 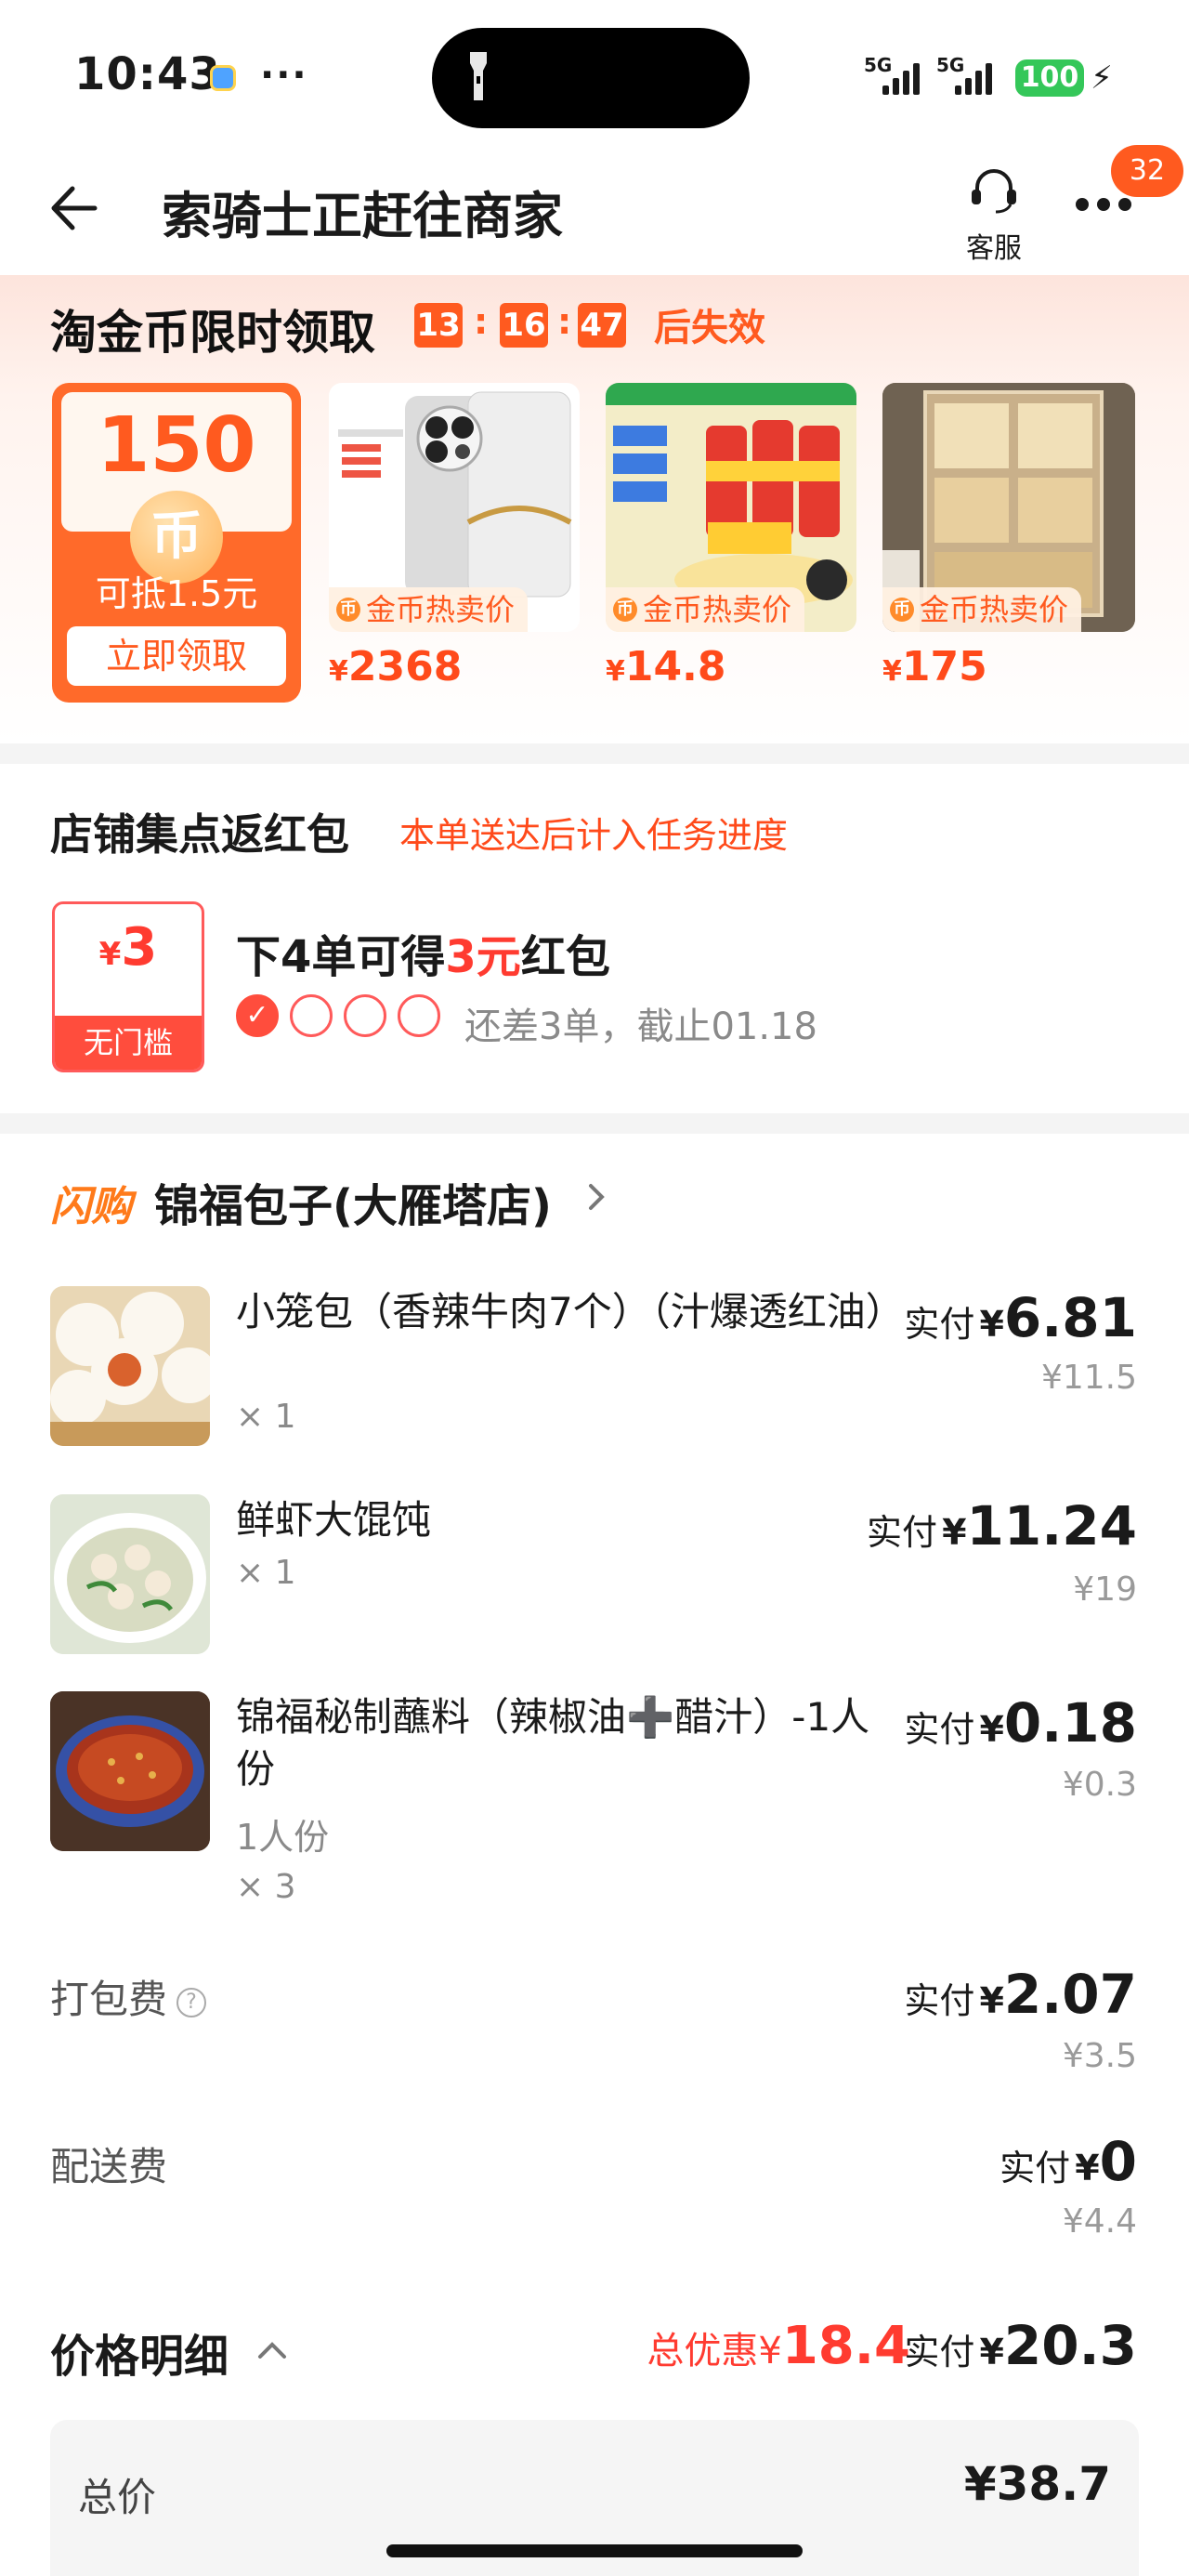 What do you see at coordinates (731, 507) in the screenshot?
I see `product-image-snacks: 币金币热卖价` at bounding box center [731, 507].